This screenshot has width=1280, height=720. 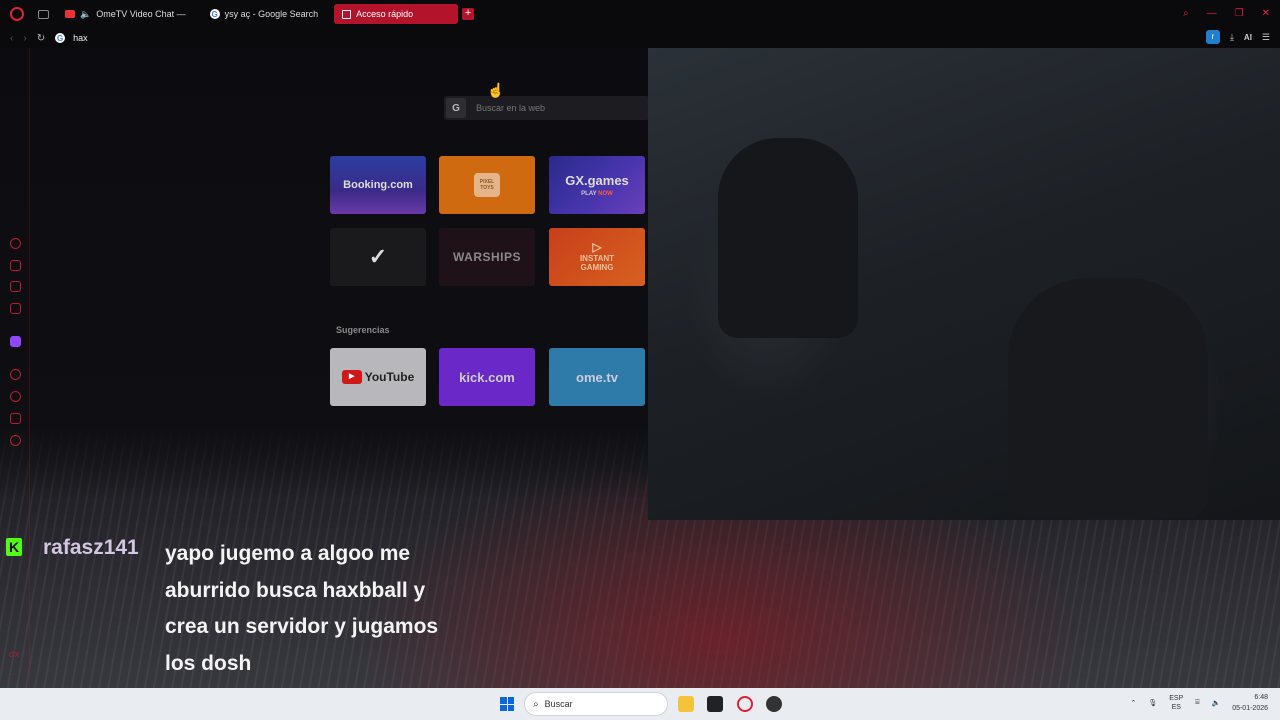 What do you see at coordinates (1232, 37) in the screenshot?
I see `download-icon: ⤓` at bounding box center [1232, 37].